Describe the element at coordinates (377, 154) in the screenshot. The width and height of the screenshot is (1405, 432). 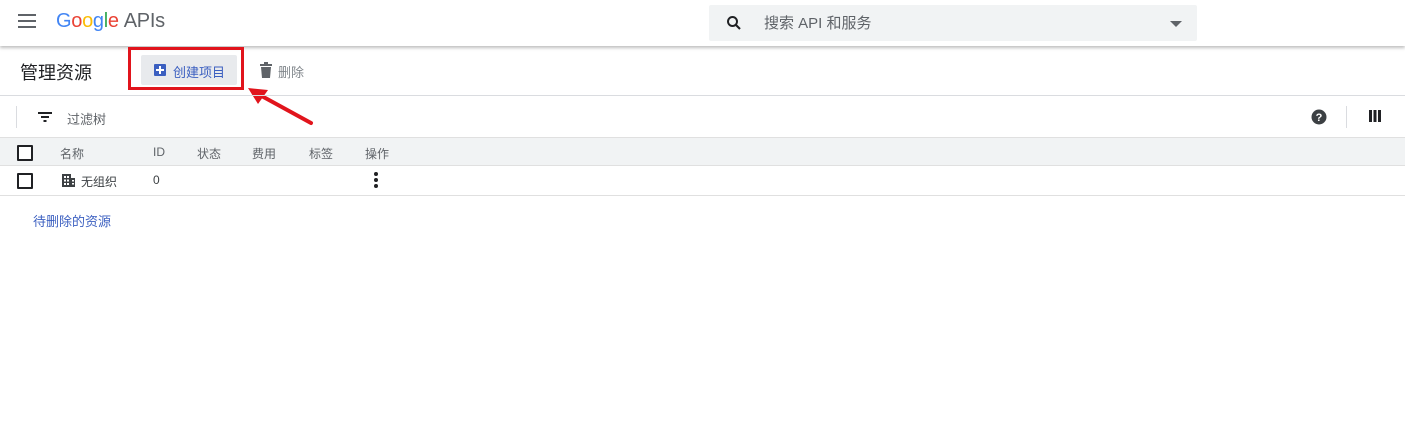
I see `column-header-actions: 操作` at that location.